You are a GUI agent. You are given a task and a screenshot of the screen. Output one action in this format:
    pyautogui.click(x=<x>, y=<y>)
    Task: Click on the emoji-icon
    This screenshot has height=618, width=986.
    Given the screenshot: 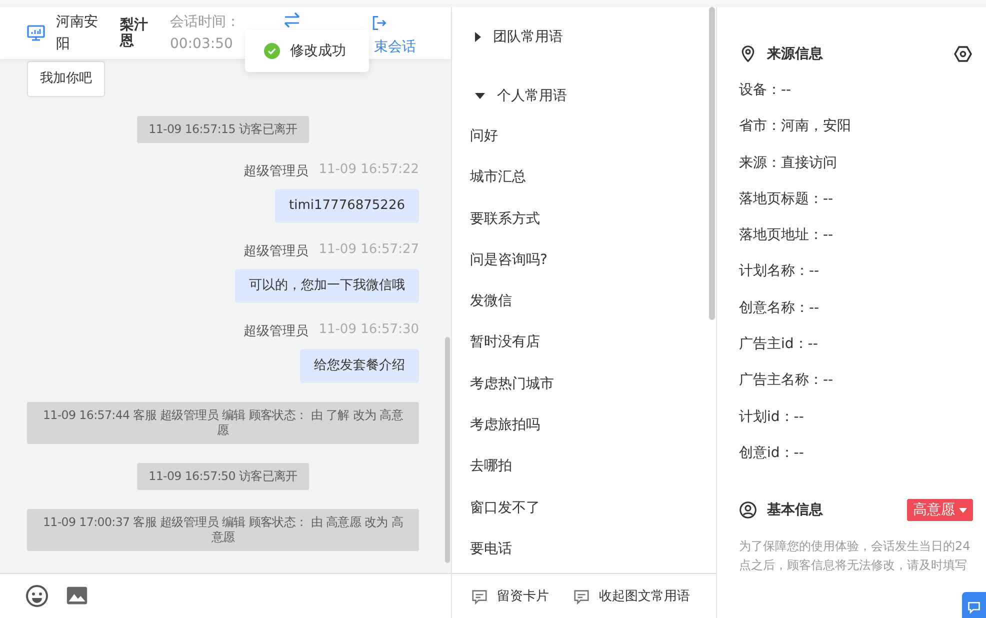 What is the action you would take?
    pyautogui.click(x=37, y=596)
    